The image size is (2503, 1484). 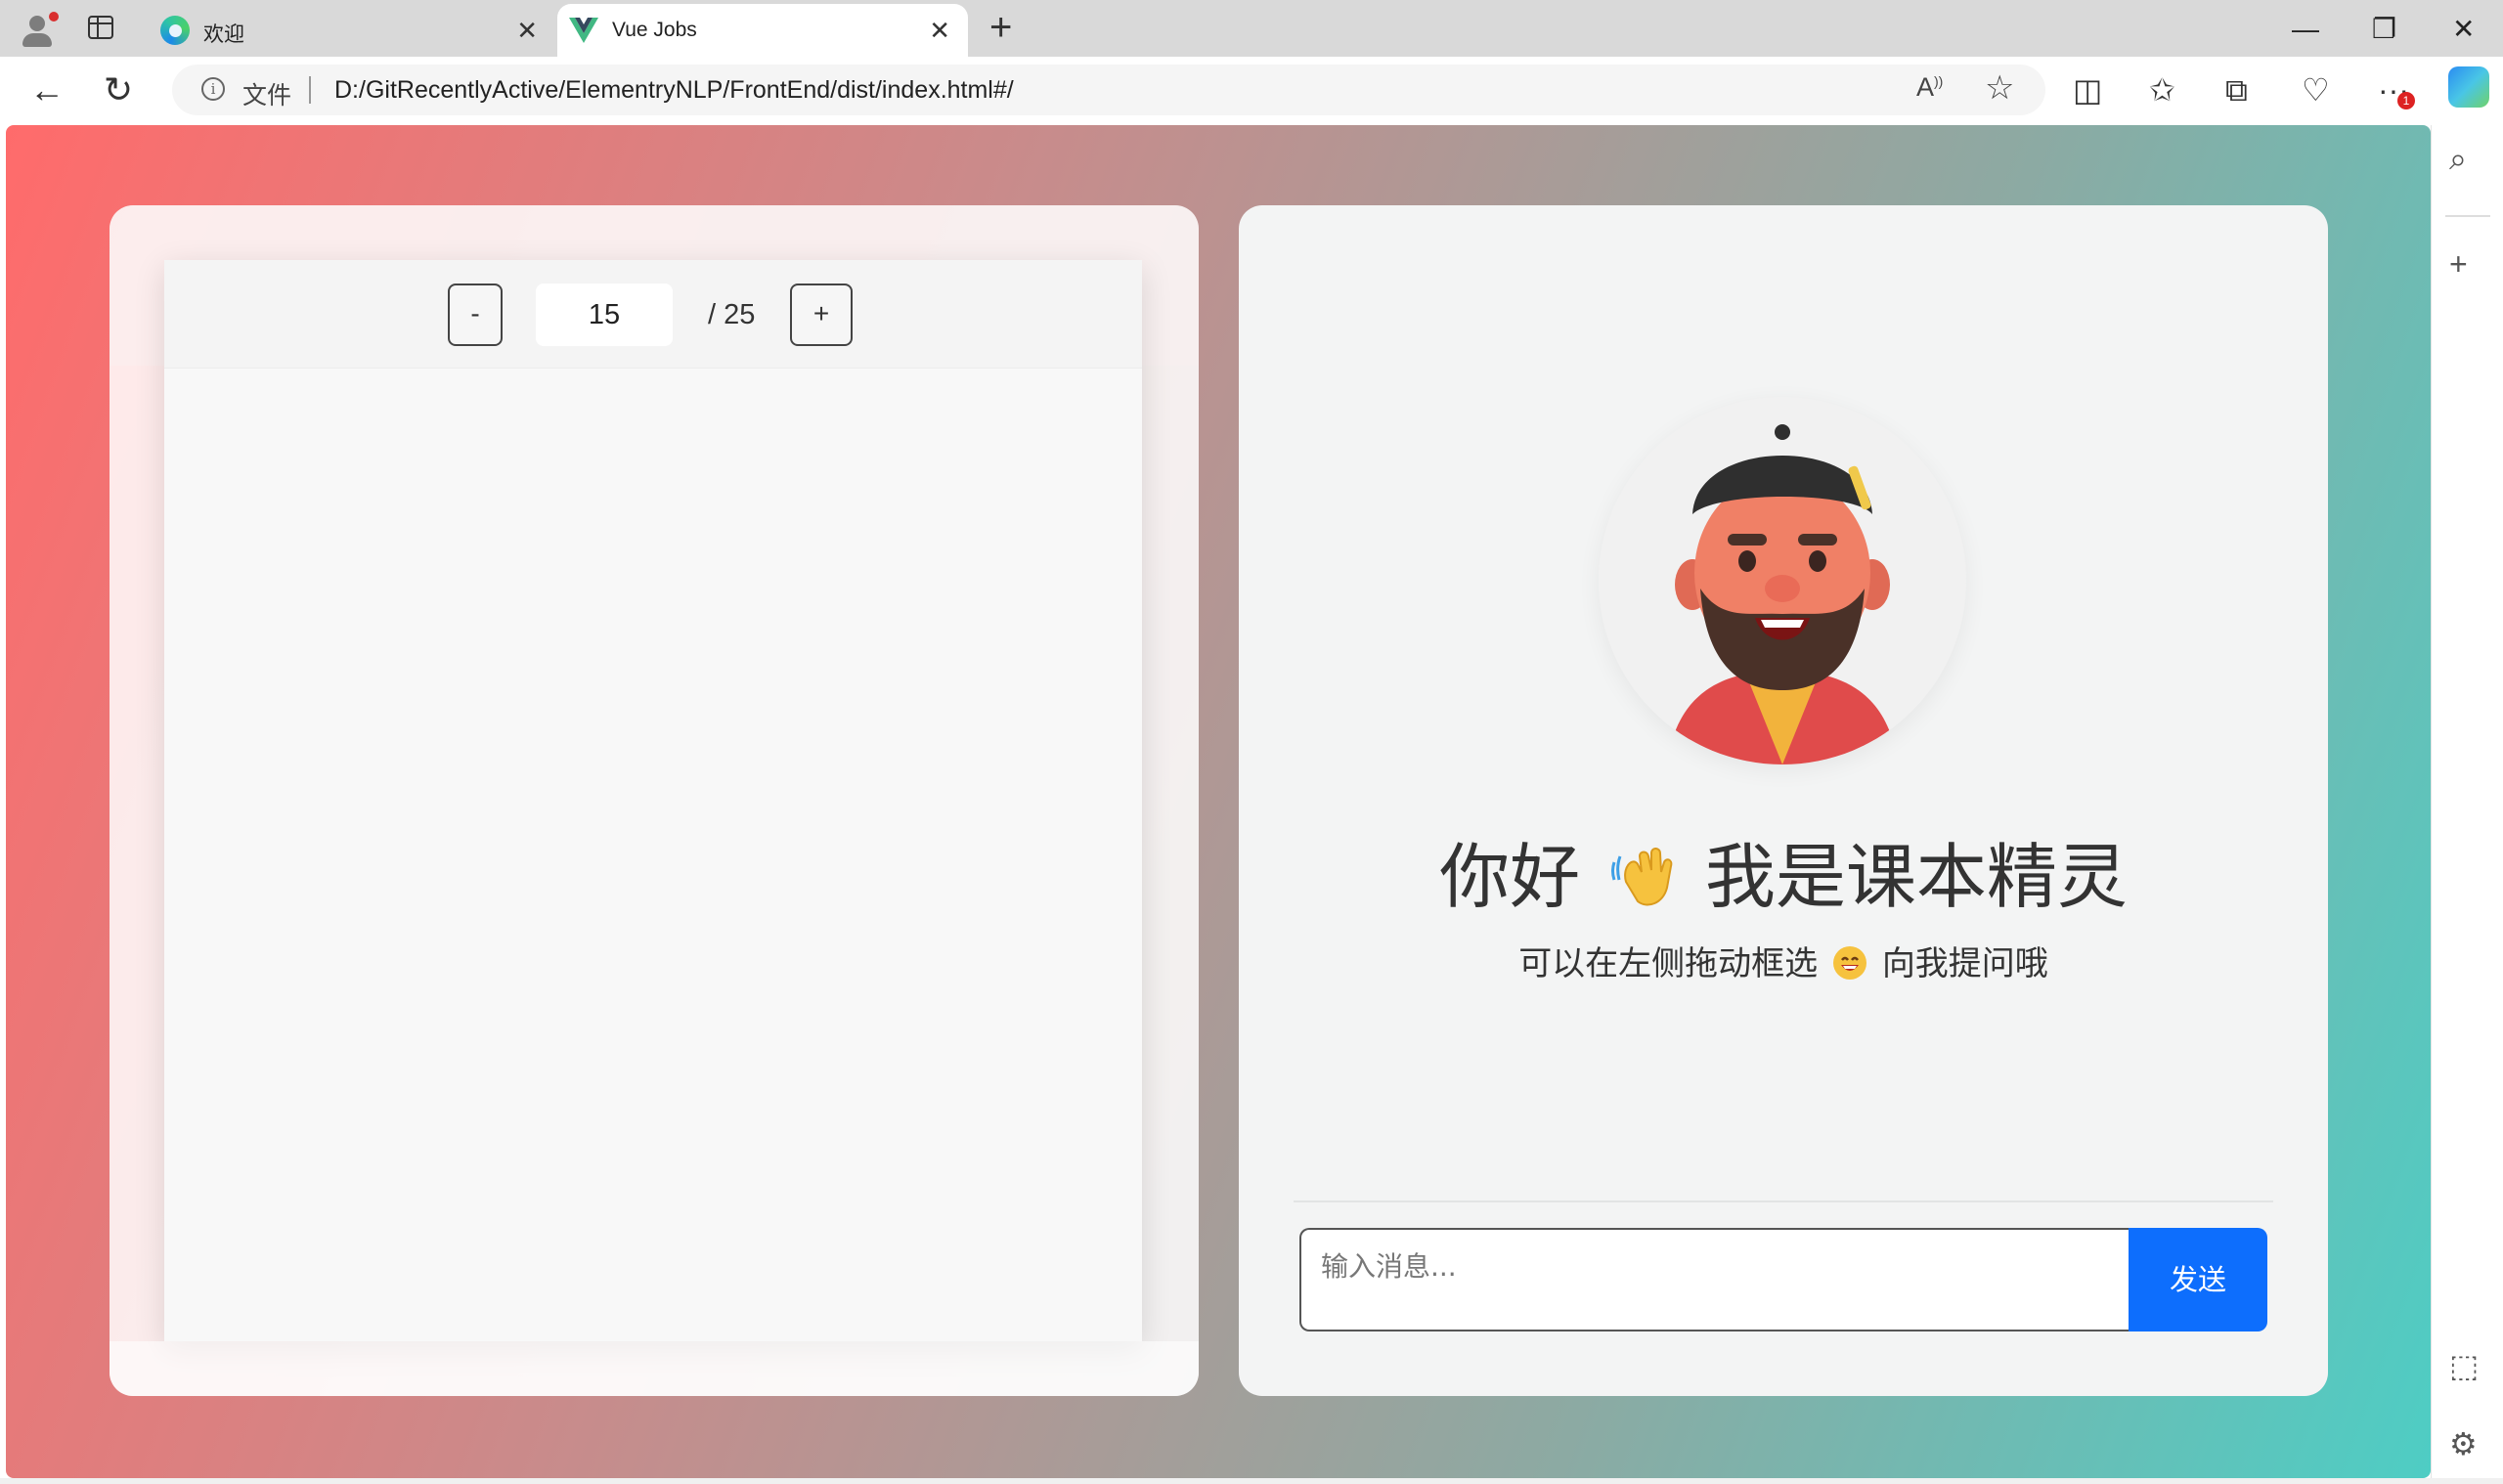 What do you see at coordinates (2467, 804) in the screenshot?
I see `browser-sidebar: ⌕ + ⬚ ⚙` at bounding box center [2467, 804].